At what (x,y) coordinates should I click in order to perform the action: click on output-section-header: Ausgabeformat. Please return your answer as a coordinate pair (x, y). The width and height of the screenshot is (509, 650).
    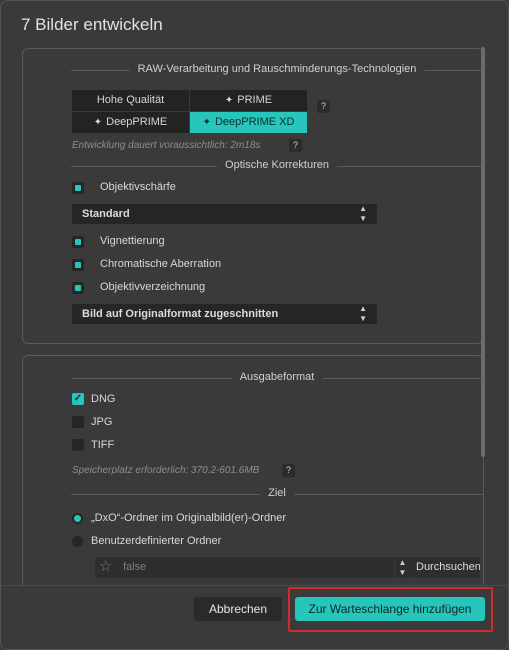
    Looking at the image, I should click on (277, 378).